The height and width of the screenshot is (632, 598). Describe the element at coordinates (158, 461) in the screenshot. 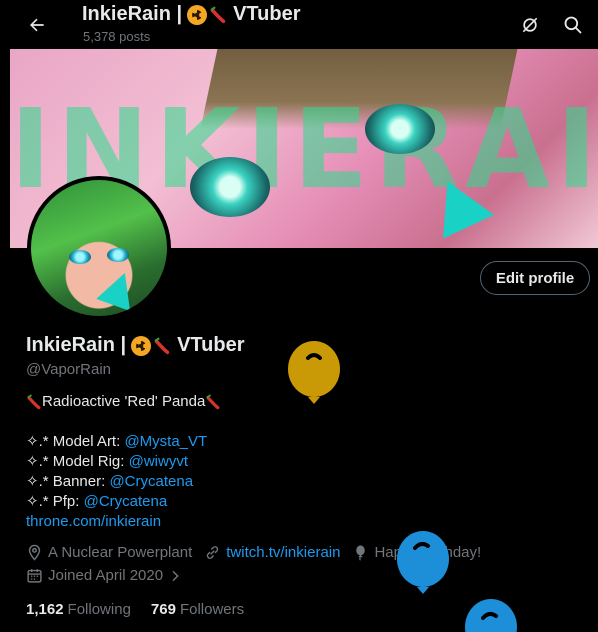

I see `bio-credit-link: @wiwyvt` at that location.